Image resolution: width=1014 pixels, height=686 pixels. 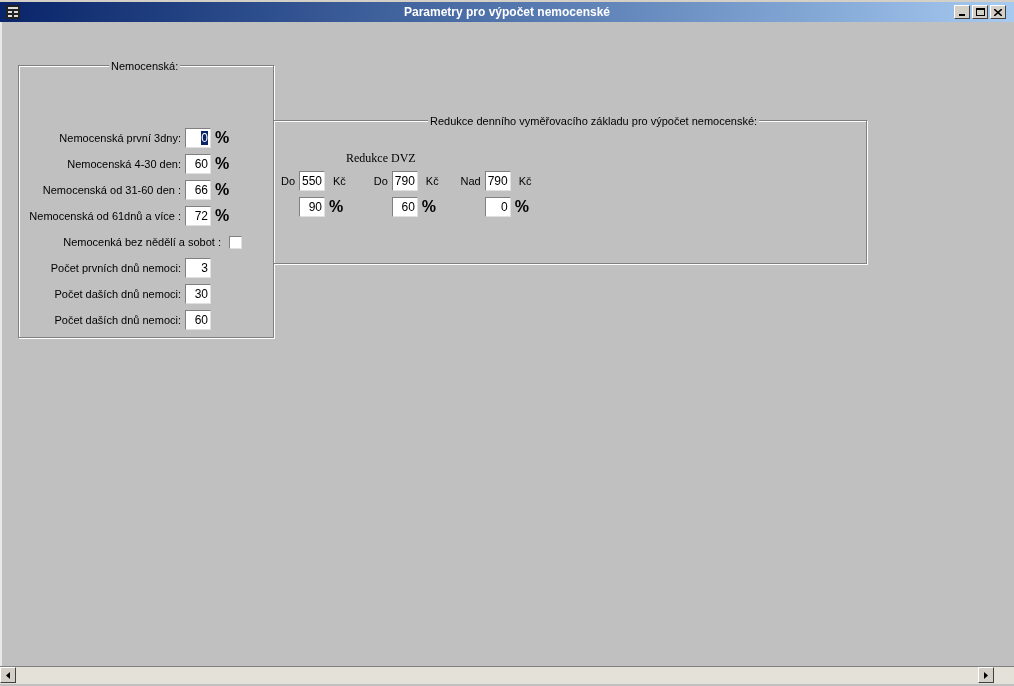 What do you see at coordinates (111, 190) in the screenshot?
I see `field-label: Nemocenská od 31-60 den :` at bounding box center [111, 190].